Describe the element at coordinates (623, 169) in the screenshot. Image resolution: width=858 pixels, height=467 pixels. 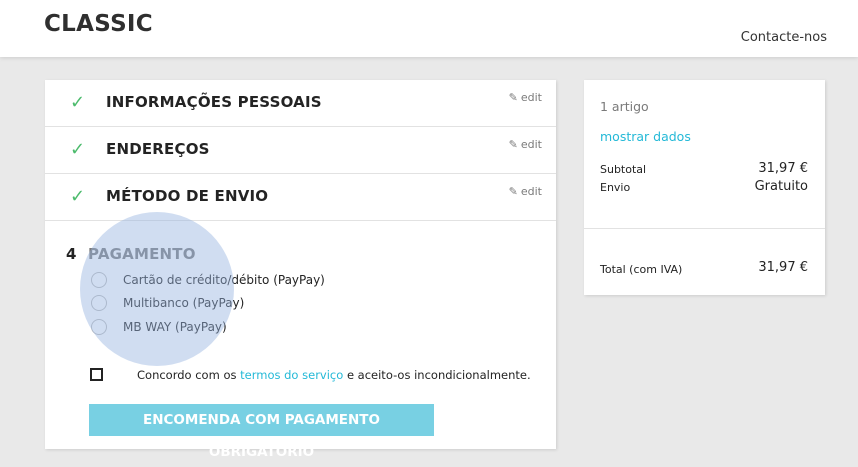
I see `subtotal-label: Subtotal` at that location.